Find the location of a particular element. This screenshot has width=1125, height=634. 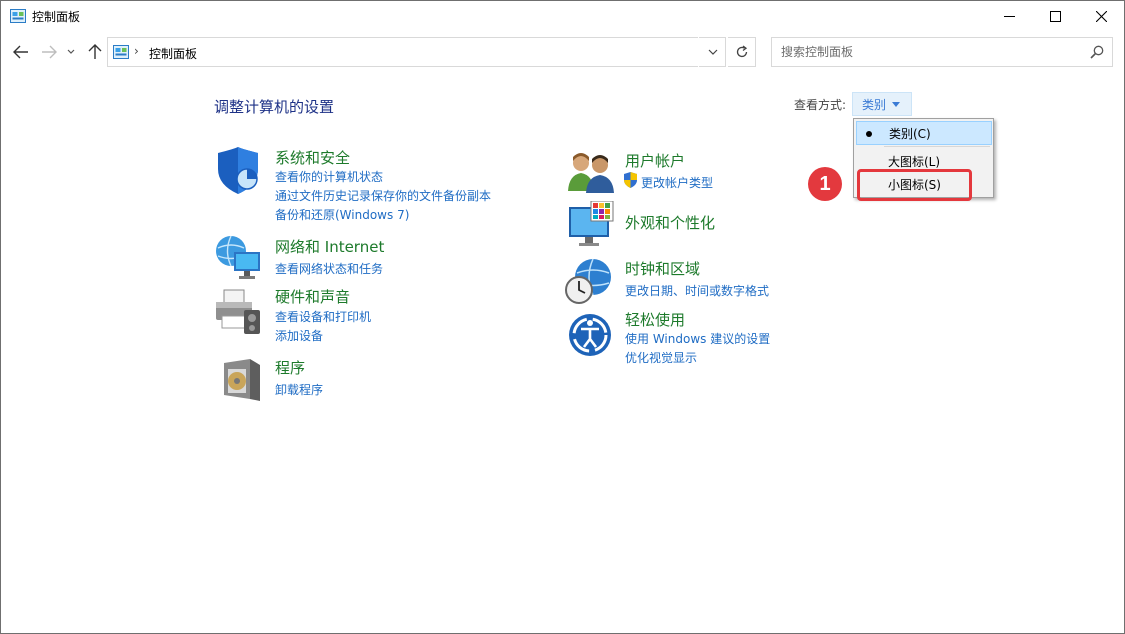

arrow-left-icon is located at coordinates (20, 52).